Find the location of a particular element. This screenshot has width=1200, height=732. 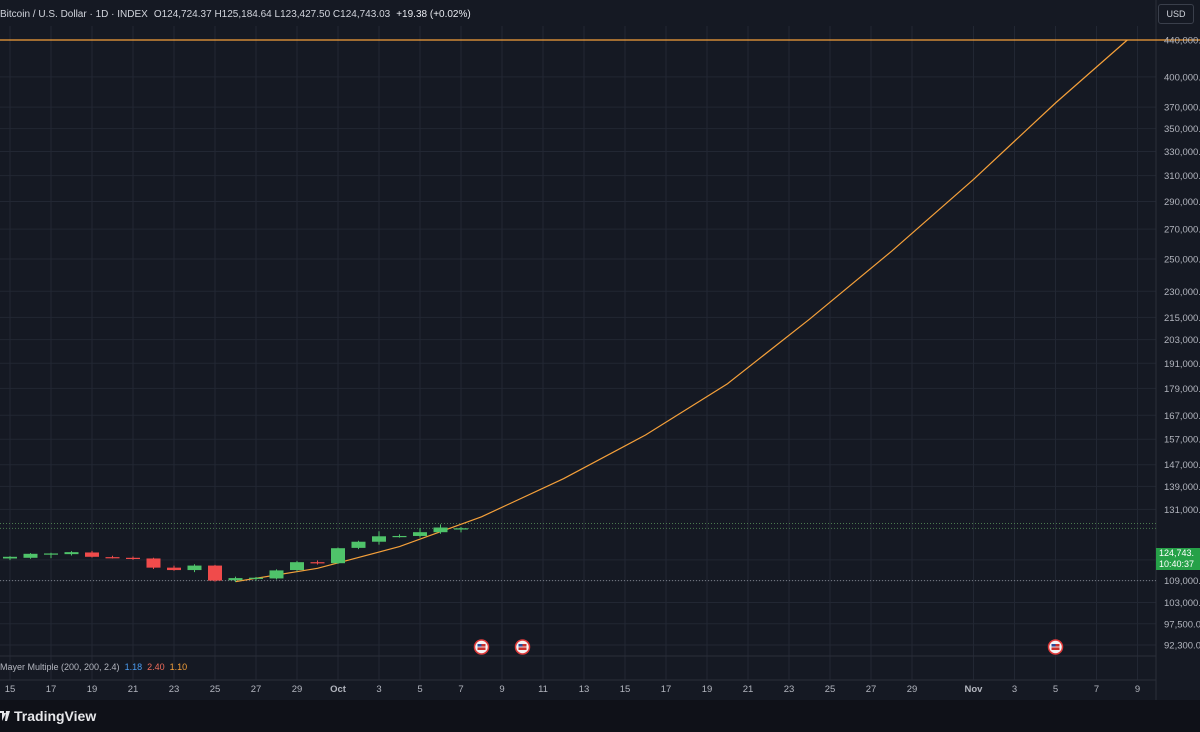

footer-bar is located at coordinates (600, 716).